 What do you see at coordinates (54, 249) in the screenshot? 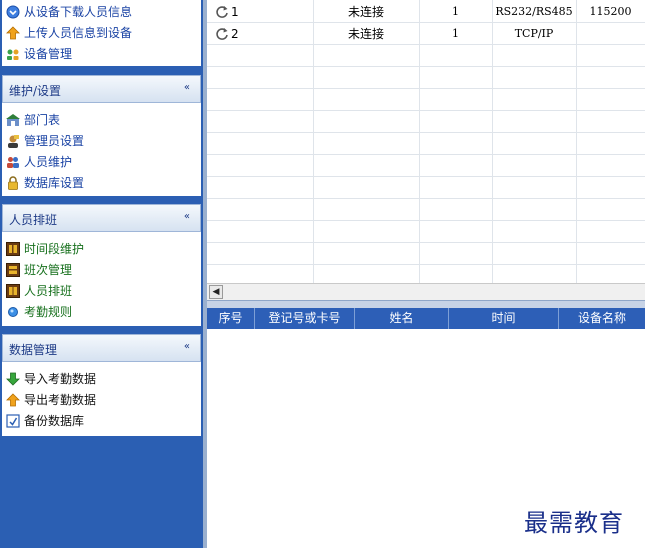
I see `sidebar-item-label: 时间段维护` at bounding box center [54, 249].